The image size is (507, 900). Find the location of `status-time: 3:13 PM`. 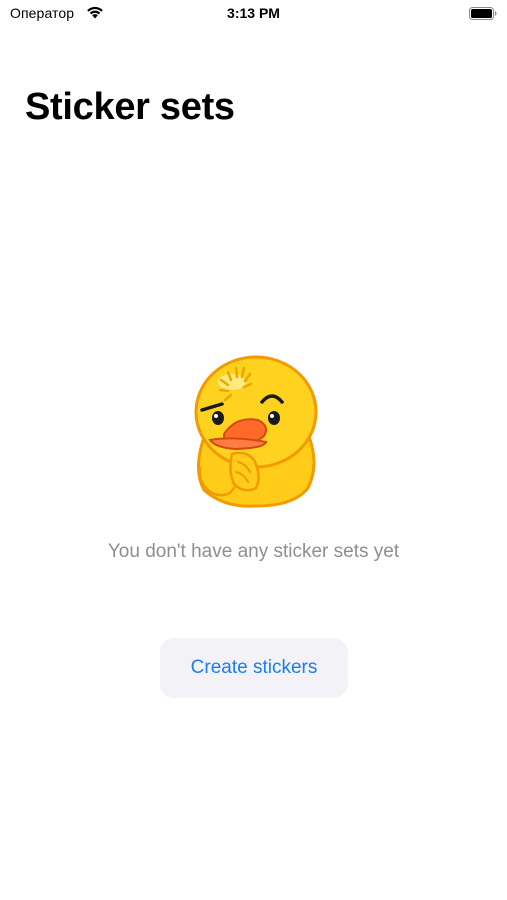

status-time: 3:13 PM is located at coordinates (253, 13).